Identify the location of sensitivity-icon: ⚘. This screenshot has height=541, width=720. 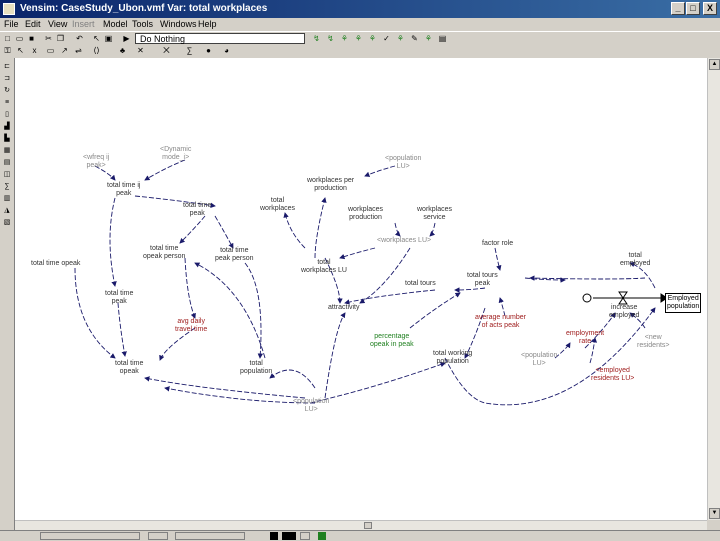
(372, 38).